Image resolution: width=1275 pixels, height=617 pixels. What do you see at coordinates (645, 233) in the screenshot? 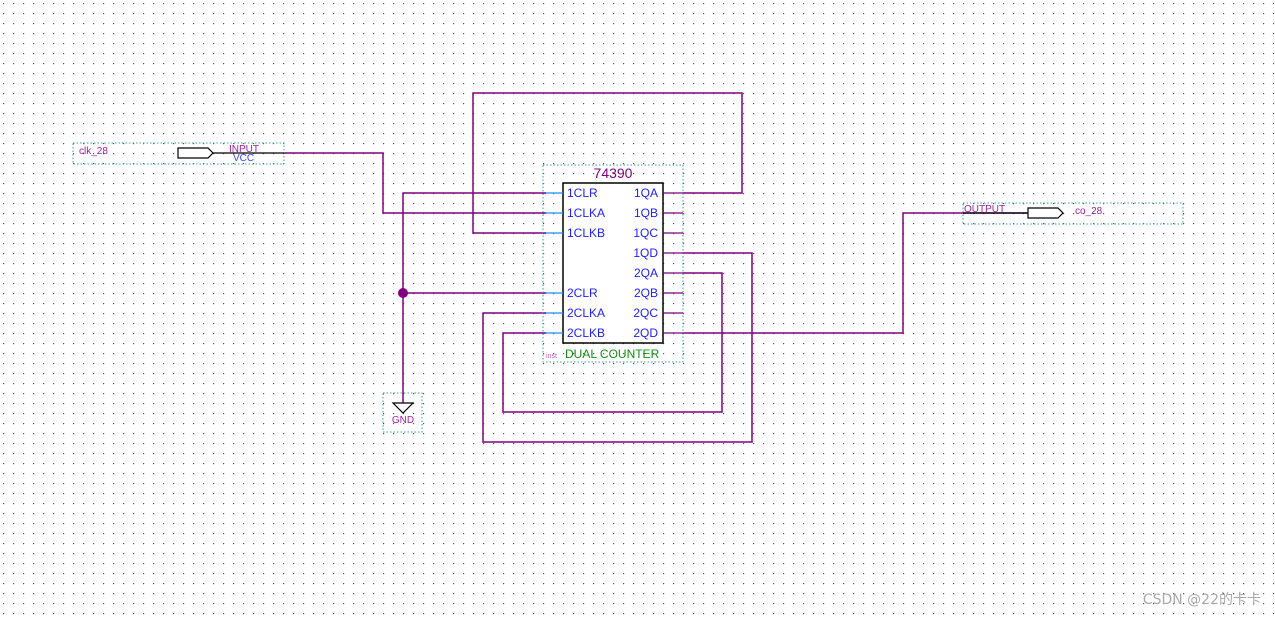
I see `pin-label: 1QC` at bounding box center [645, 233].